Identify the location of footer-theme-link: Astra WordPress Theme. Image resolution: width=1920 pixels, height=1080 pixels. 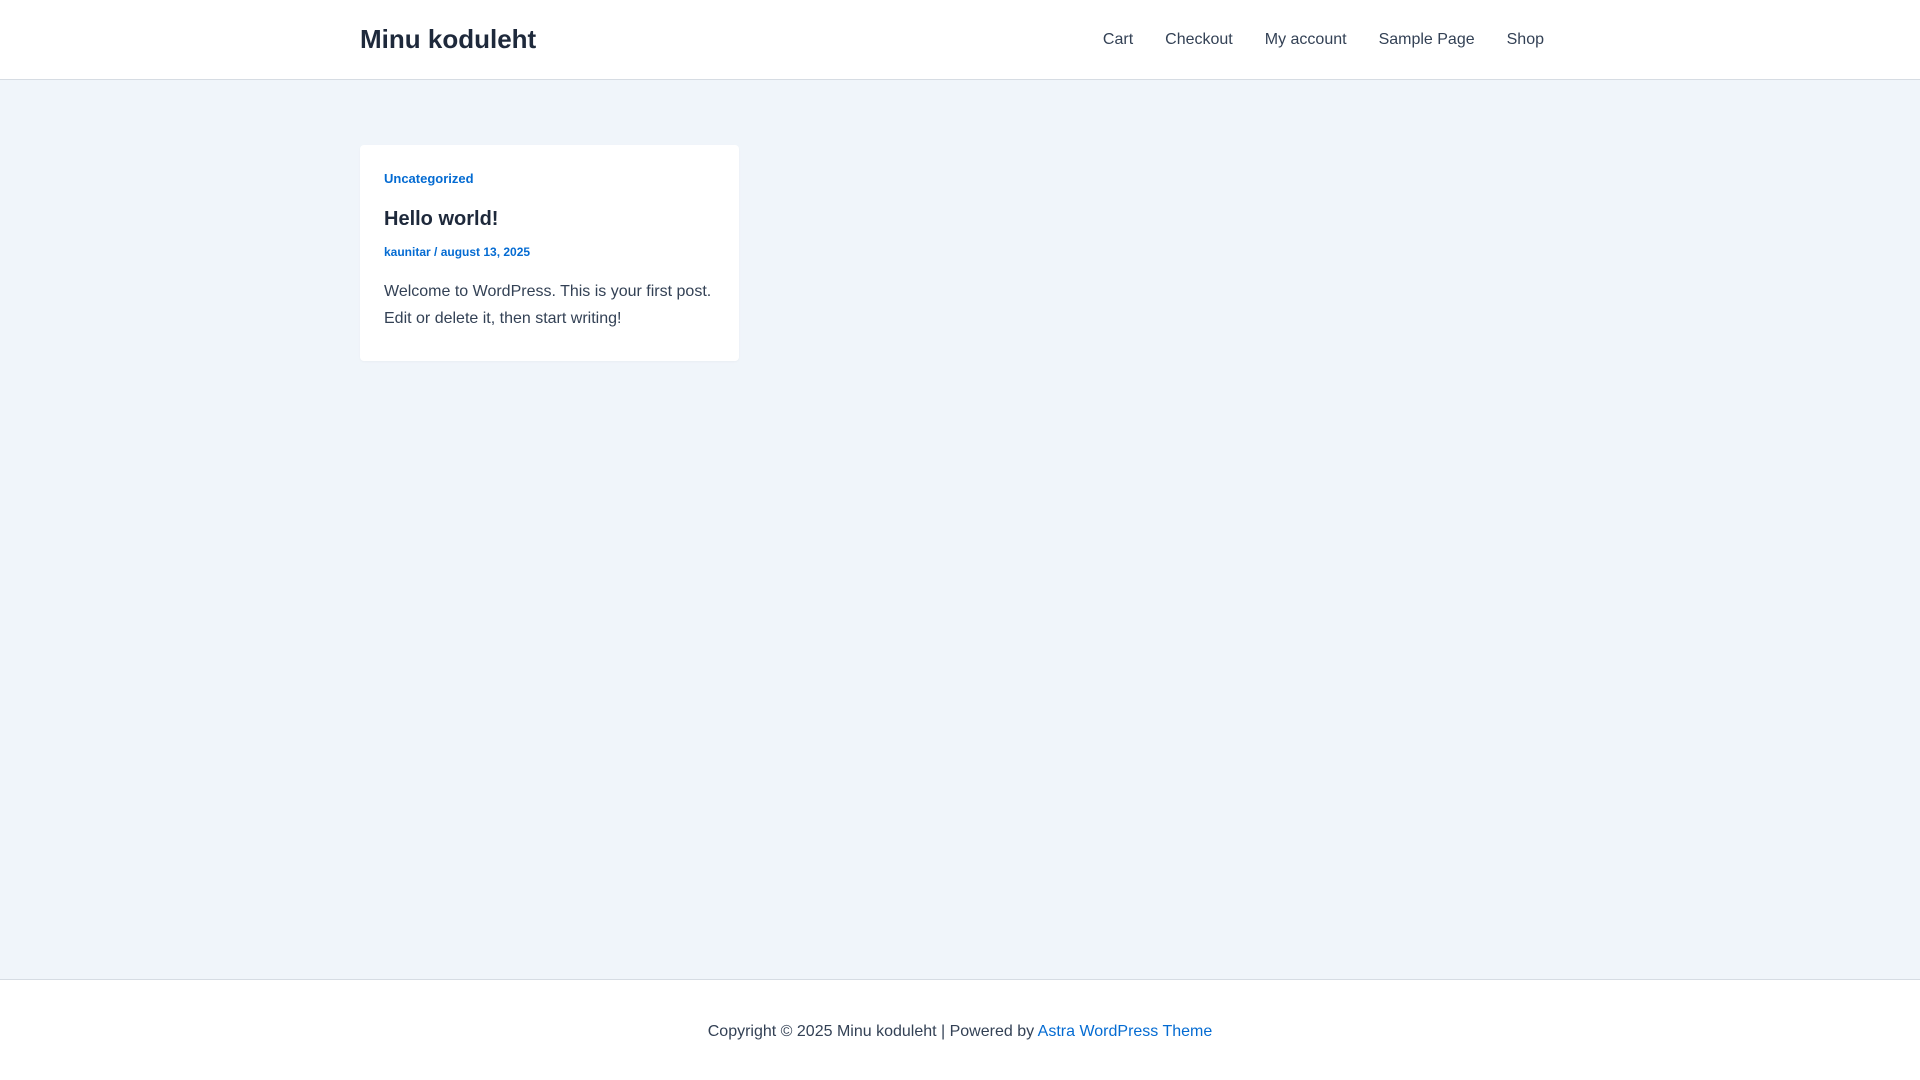
(1125, 1031).